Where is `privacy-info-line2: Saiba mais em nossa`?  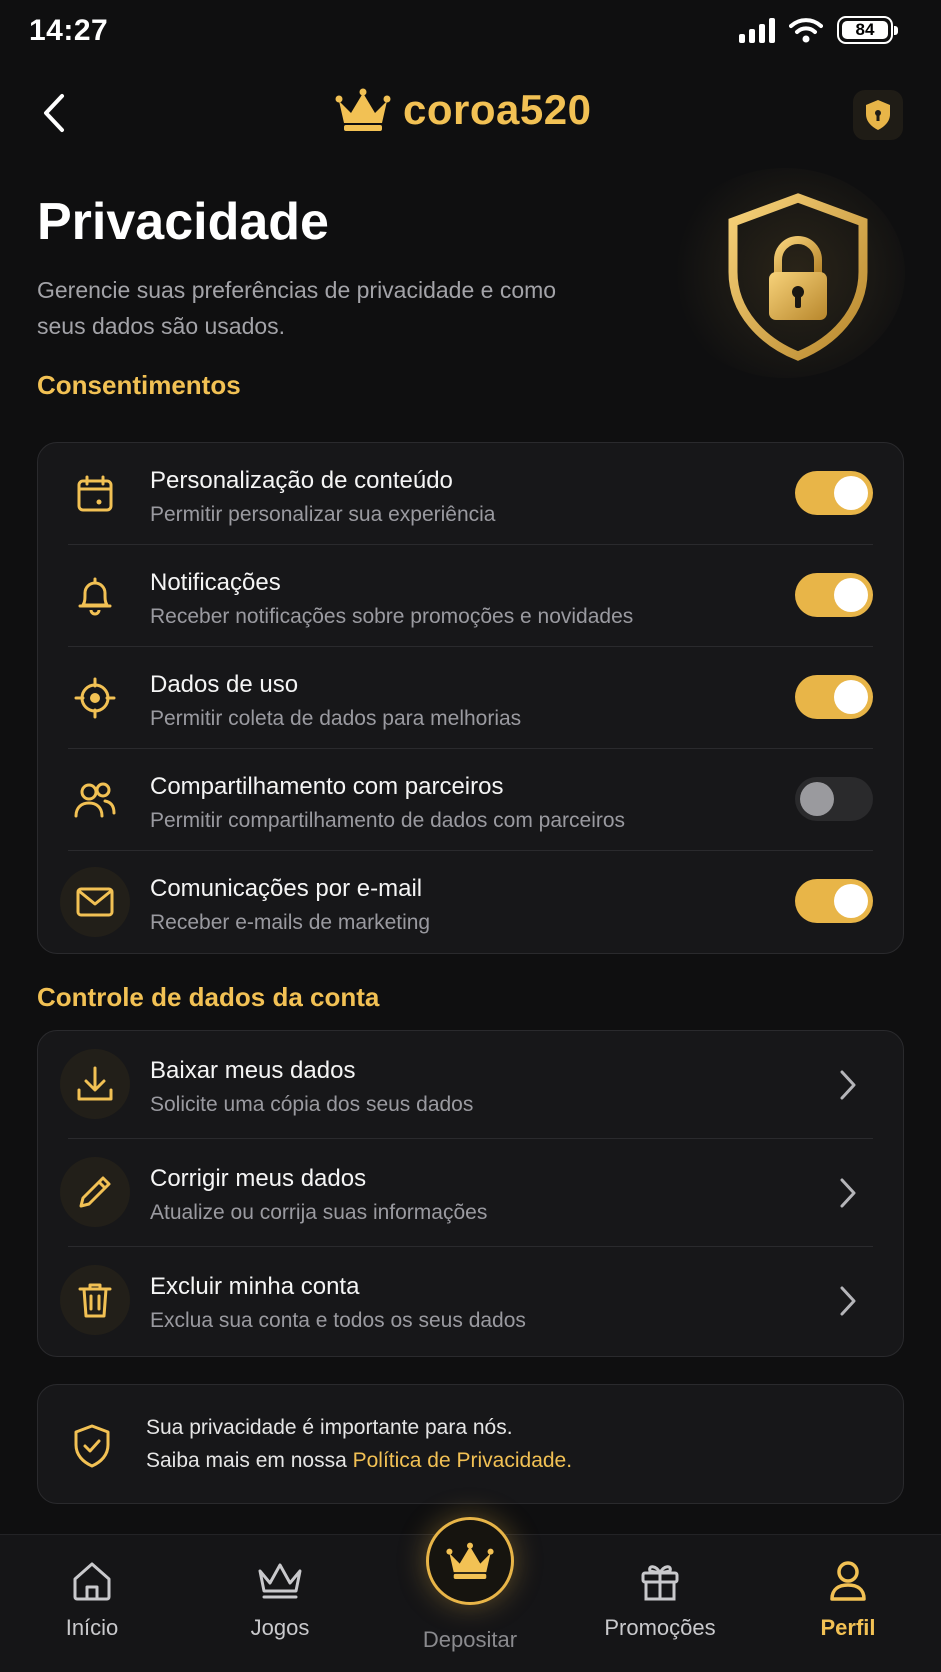
privacy-info-line2: Saiba mais em nossa is located at coordinates (249, 1460).